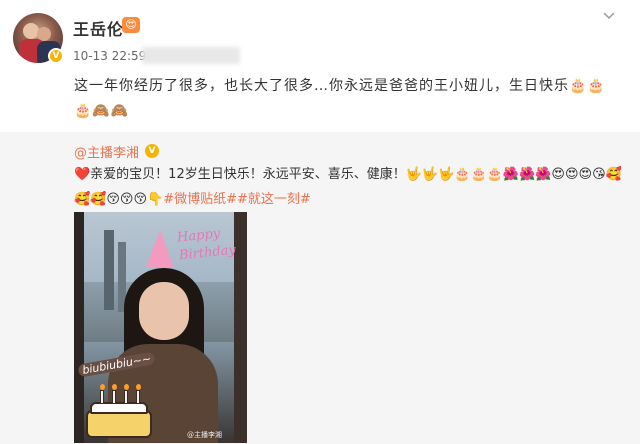  I want to click on birthday-cake-sticker-icon, so click(119, 411).